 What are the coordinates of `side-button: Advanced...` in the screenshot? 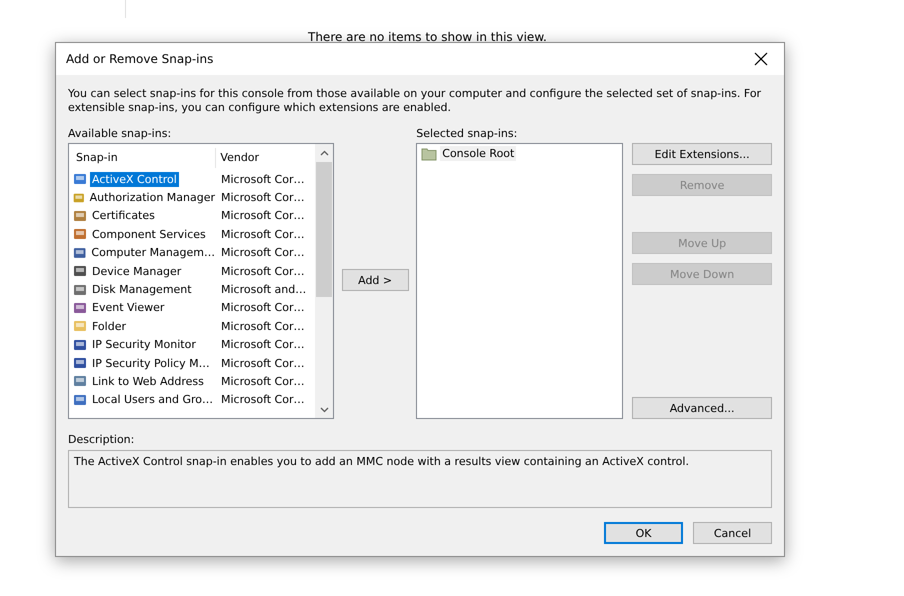 It's located at (702, 408).